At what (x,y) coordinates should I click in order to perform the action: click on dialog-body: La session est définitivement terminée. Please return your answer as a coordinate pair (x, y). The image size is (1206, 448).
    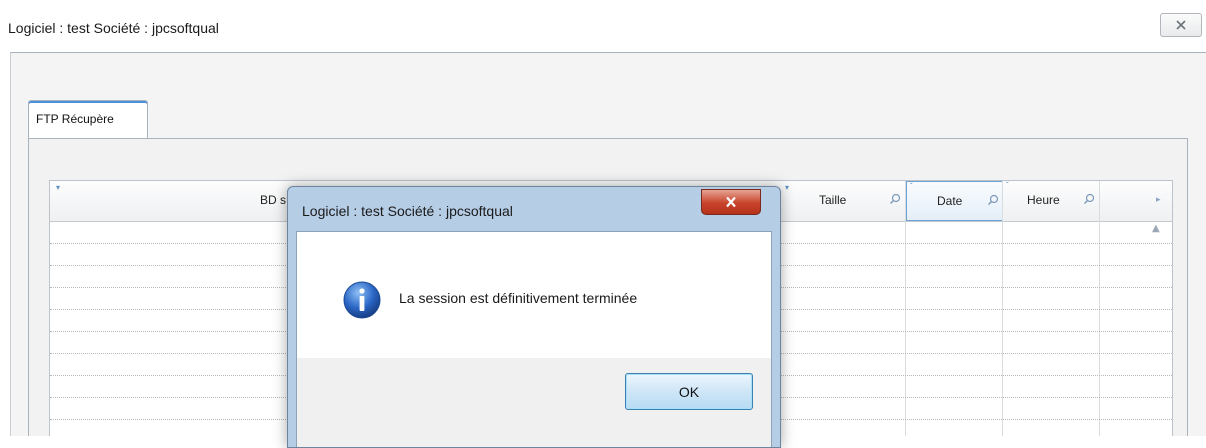
    Looking at the image, I should click on (534, 295).